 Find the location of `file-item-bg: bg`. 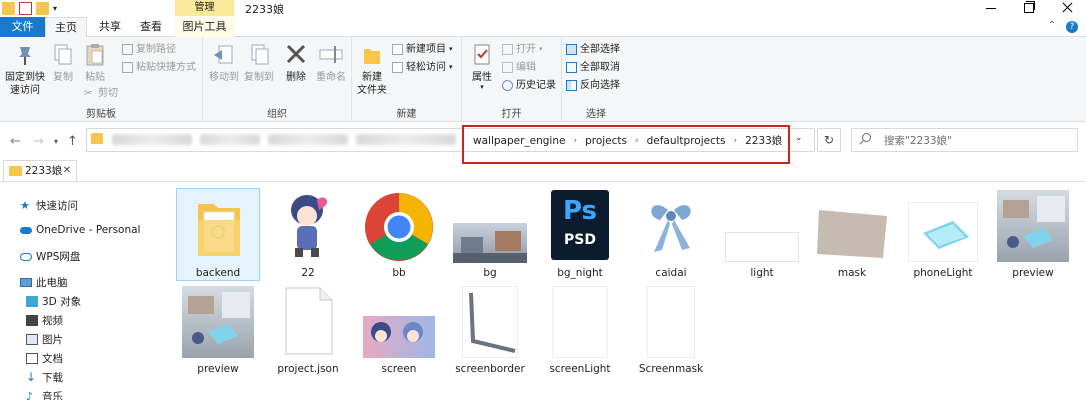

file-item-bg: bg is located at coordinates (490, 235).